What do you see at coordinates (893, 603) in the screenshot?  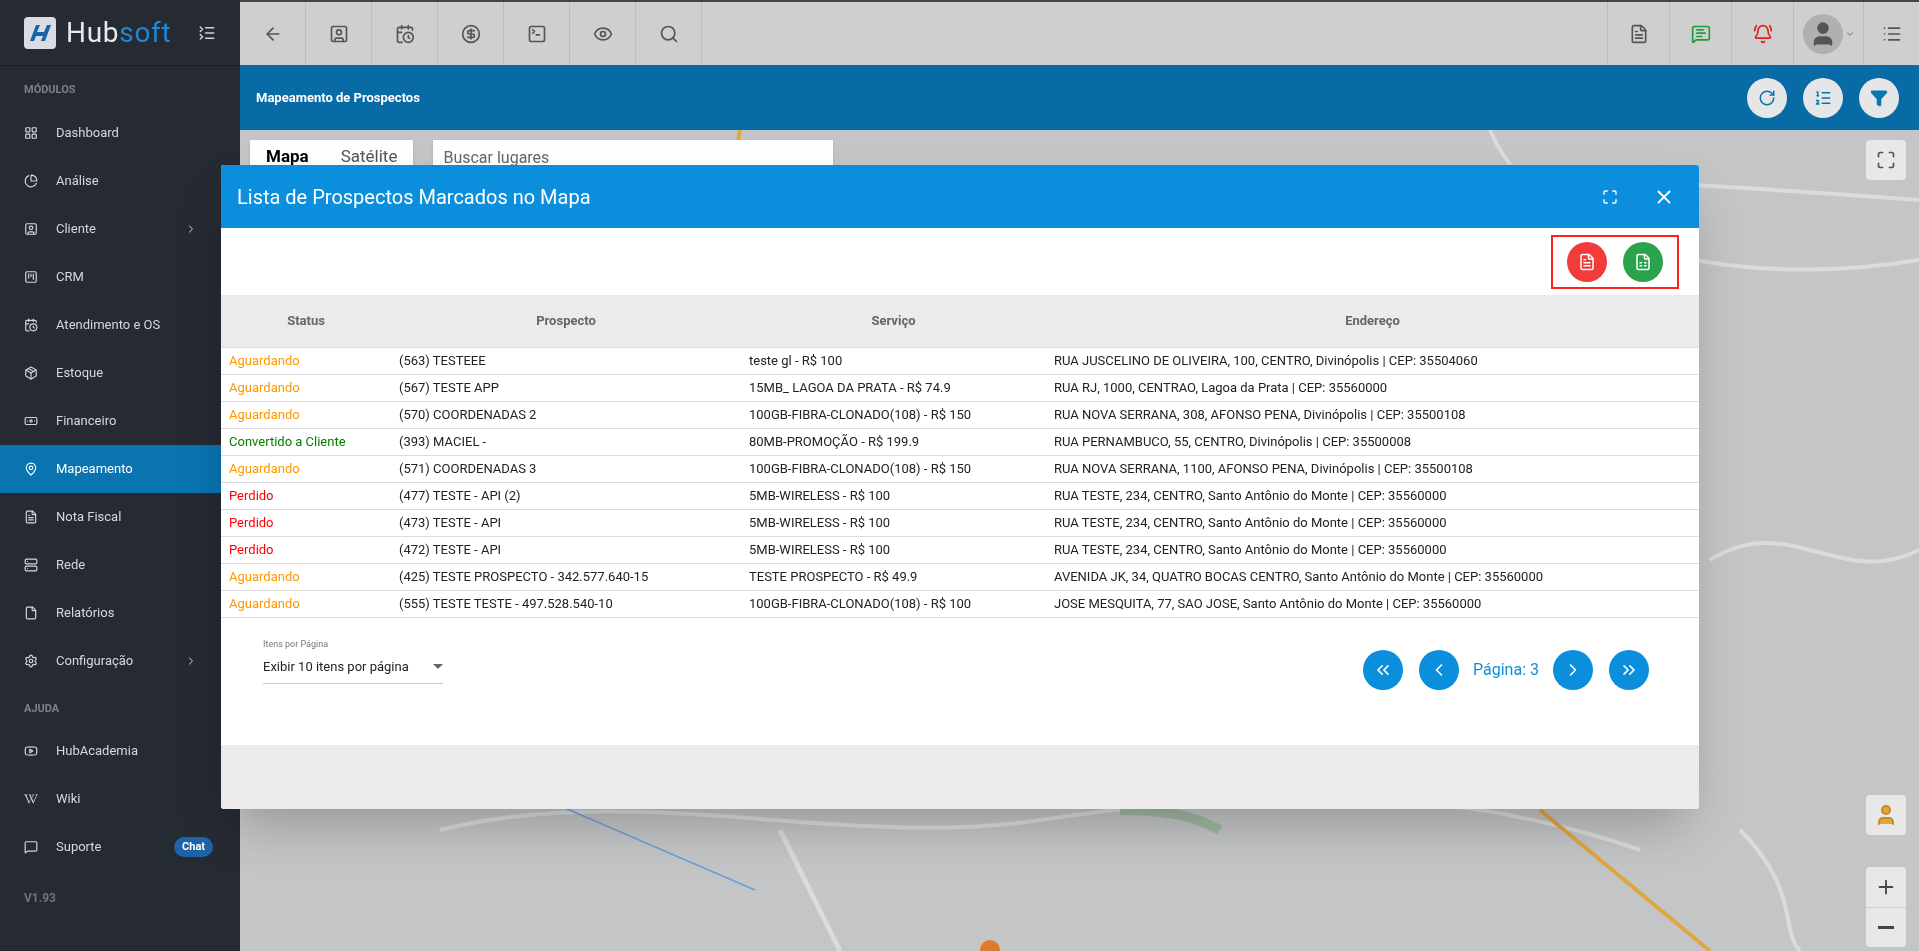 I see `table-cell: 100GB-FIBRA-CLONADO(108) - R$ 100` at bounding box center [893, 603].